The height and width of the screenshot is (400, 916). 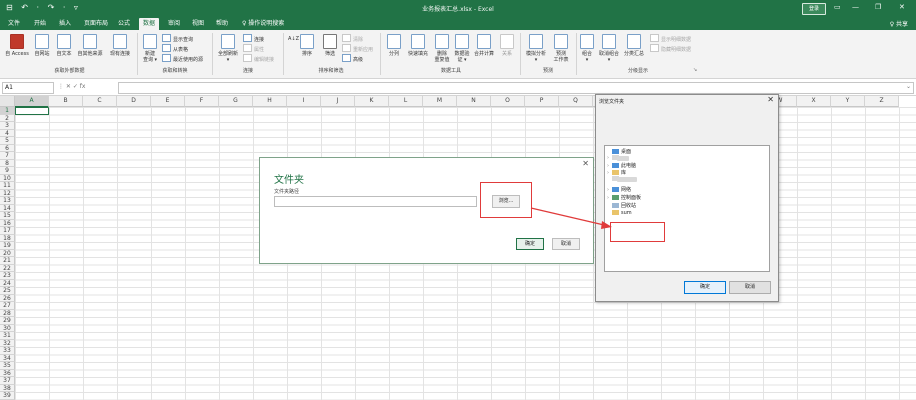 What do you see at coordinates (7, 238) in the screenshot?
I see `row-header: 18` at bounding box center [7, 238].